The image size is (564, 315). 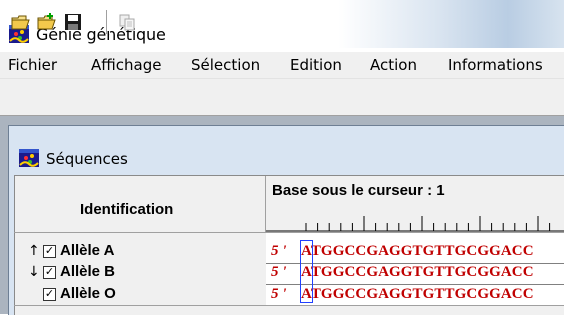 What do you see at coordinates (34, 272) in the screenshot?
I see `move-down-arrow-icon: ↓` at bounding box center [34, 272].